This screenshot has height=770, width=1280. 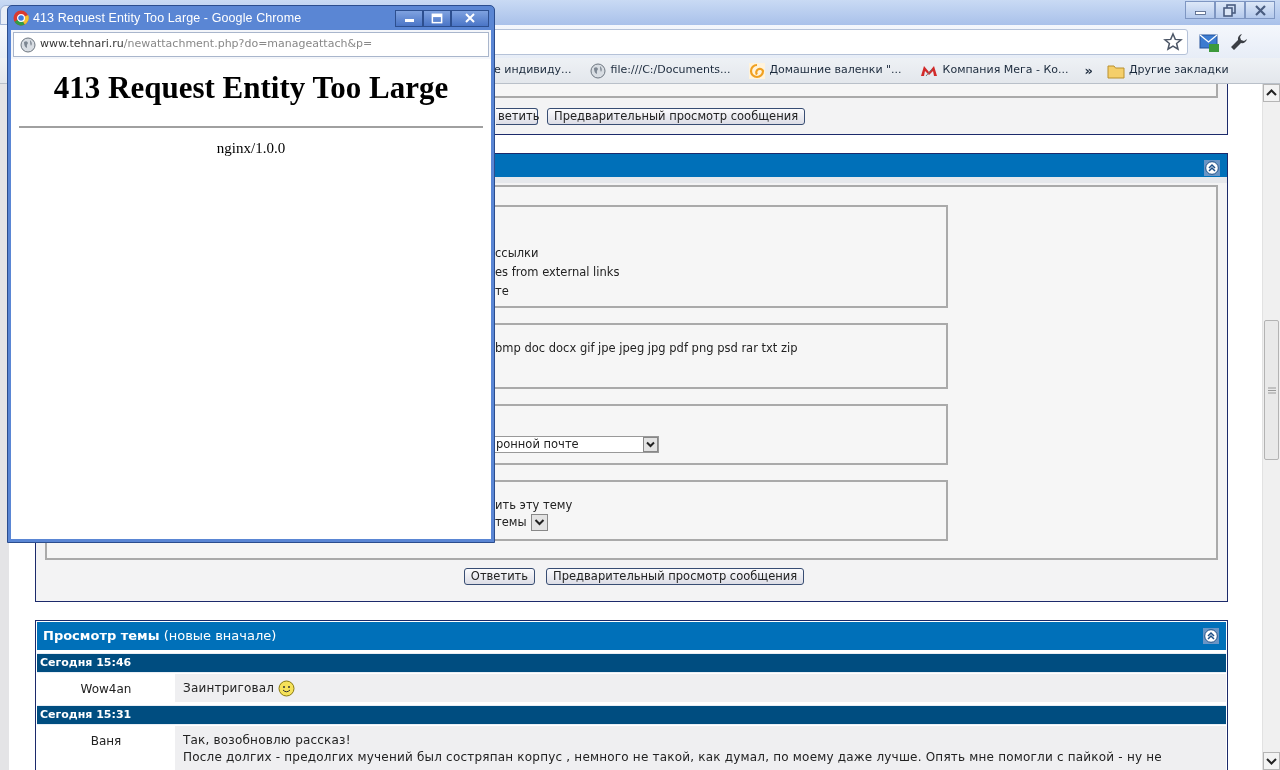 I want to click on url-field: www.tehnari.ru/newattachment.php?do=manageattach&p=, so click(x=251, y=44).